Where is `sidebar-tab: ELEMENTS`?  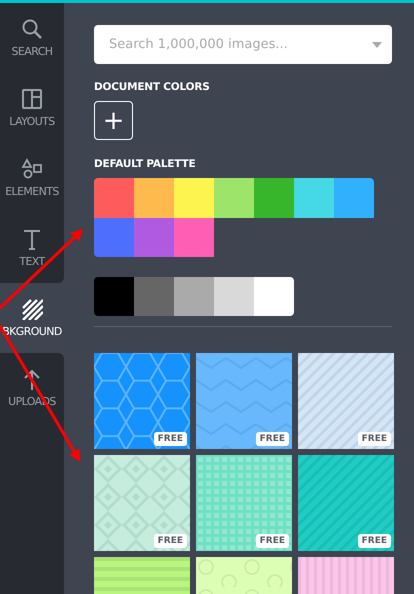
sidebar-tab: ELEMENTS is located at coordinates (32, 178).